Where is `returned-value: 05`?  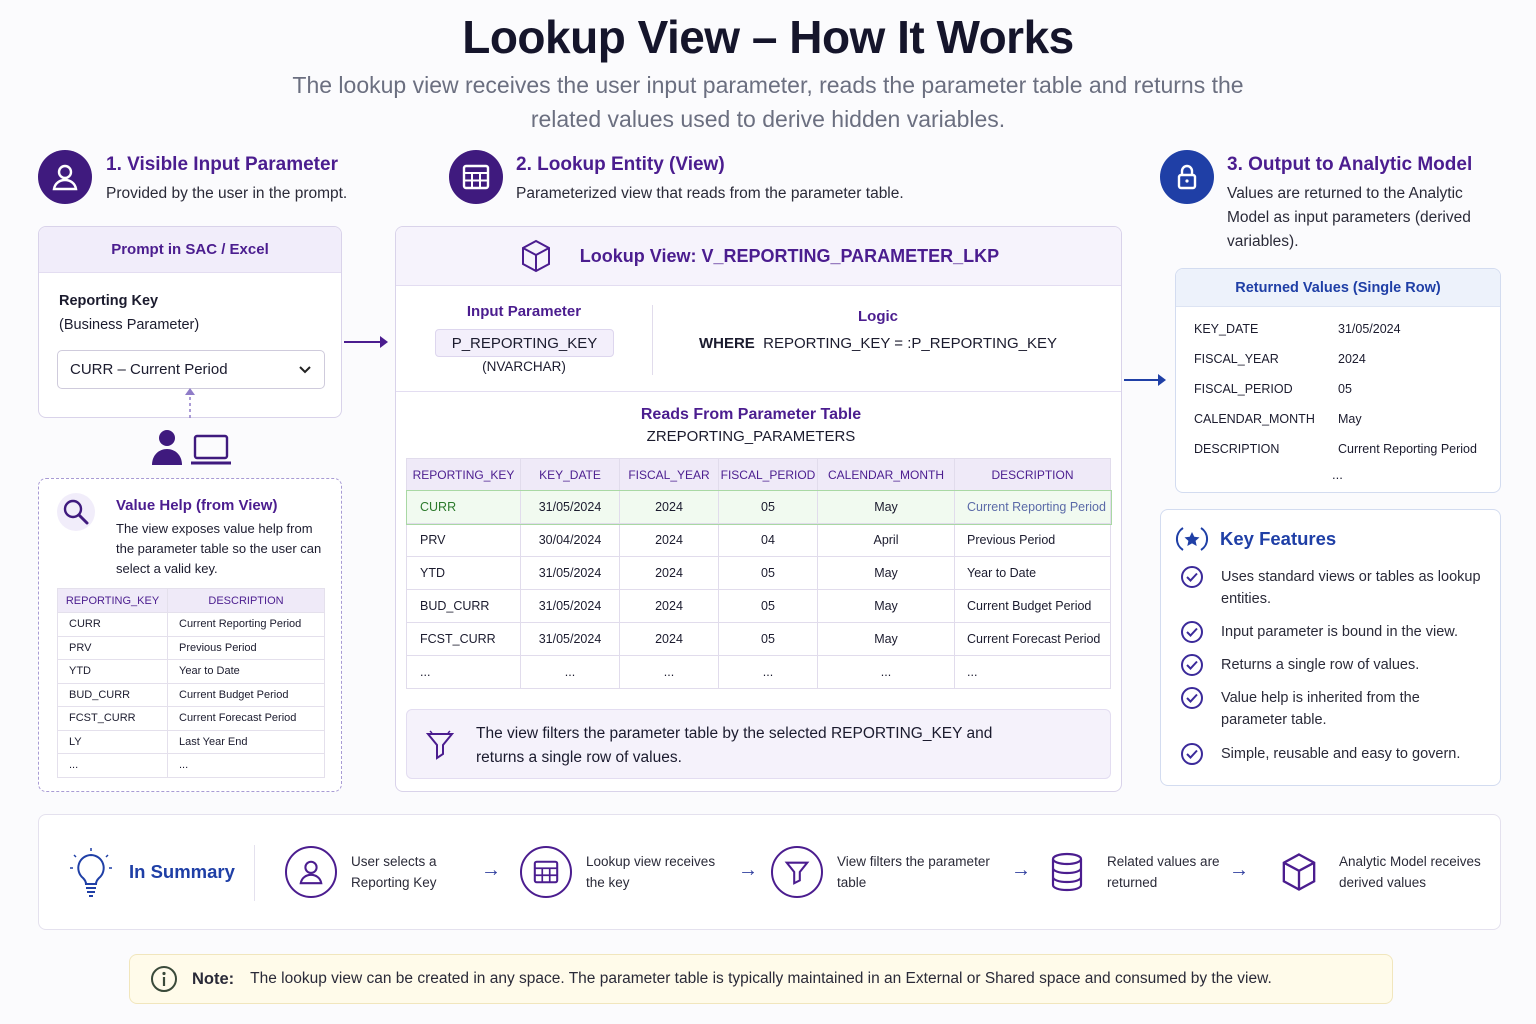 returned-value: 05 is located at coordinates (1345, 389).